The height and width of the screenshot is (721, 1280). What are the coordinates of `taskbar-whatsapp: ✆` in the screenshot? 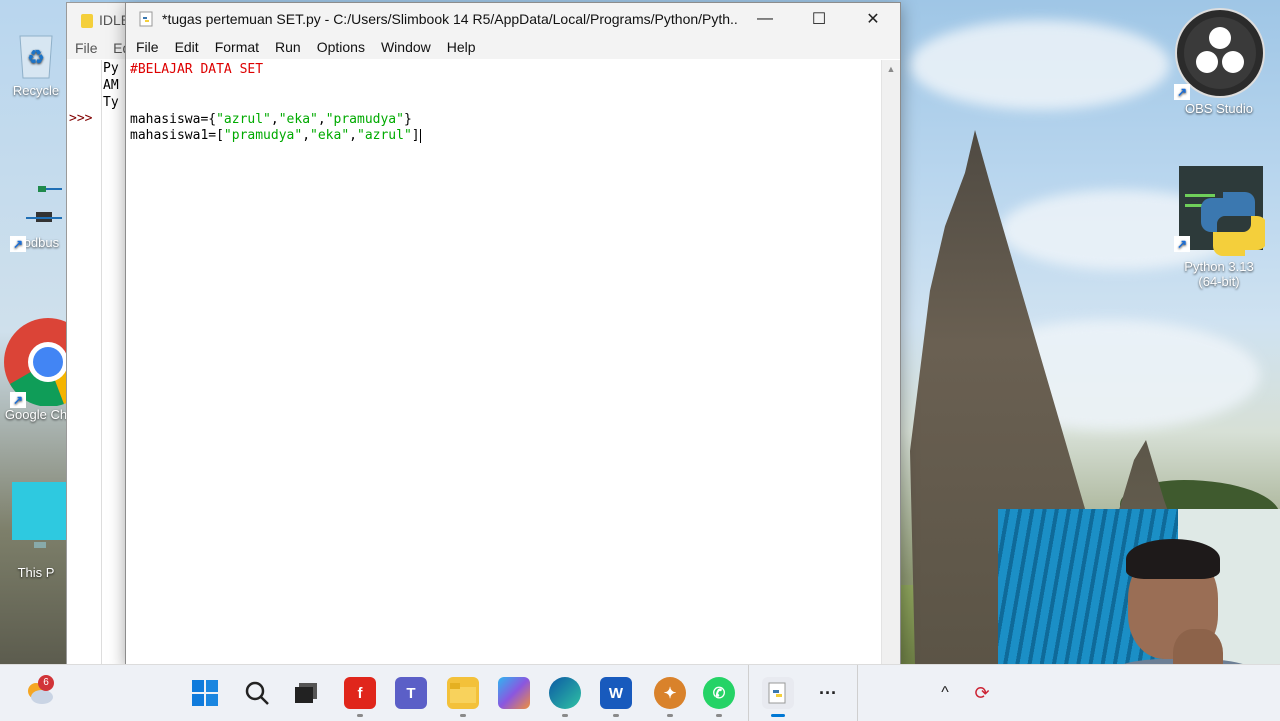 It's located at (719, 693).